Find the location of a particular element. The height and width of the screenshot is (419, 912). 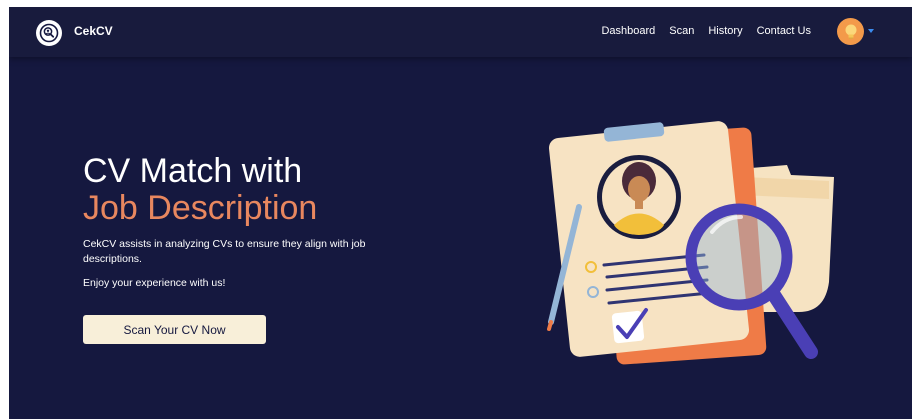

nav-links: Dashboard Scan History Contact Us is located at coordinates (706, 31).